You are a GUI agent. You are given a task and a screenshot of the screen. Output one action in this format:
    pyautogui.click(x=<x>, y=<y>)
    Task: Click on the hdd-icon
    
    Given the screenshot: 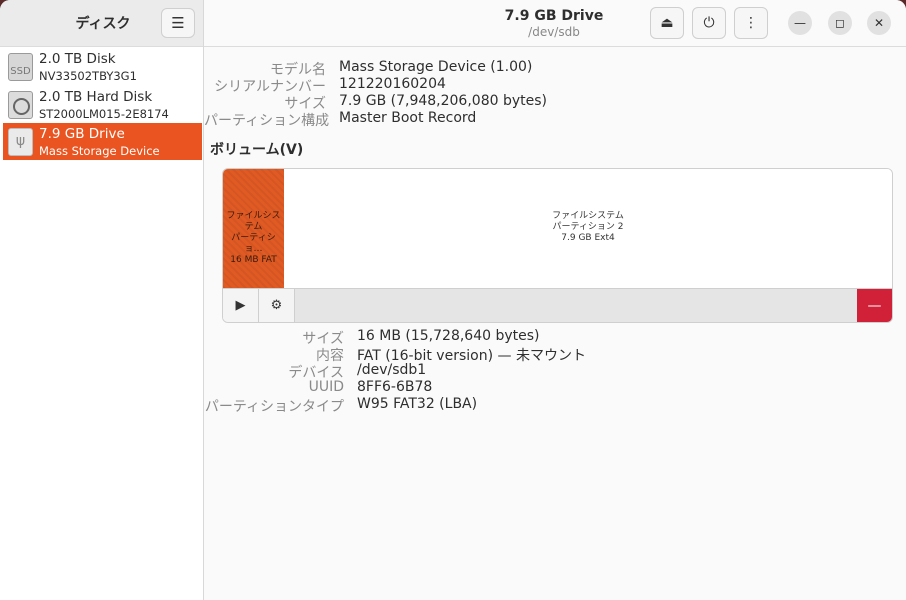 What is the action you would take?
    pyautogui.click(x=20, y=105)
    